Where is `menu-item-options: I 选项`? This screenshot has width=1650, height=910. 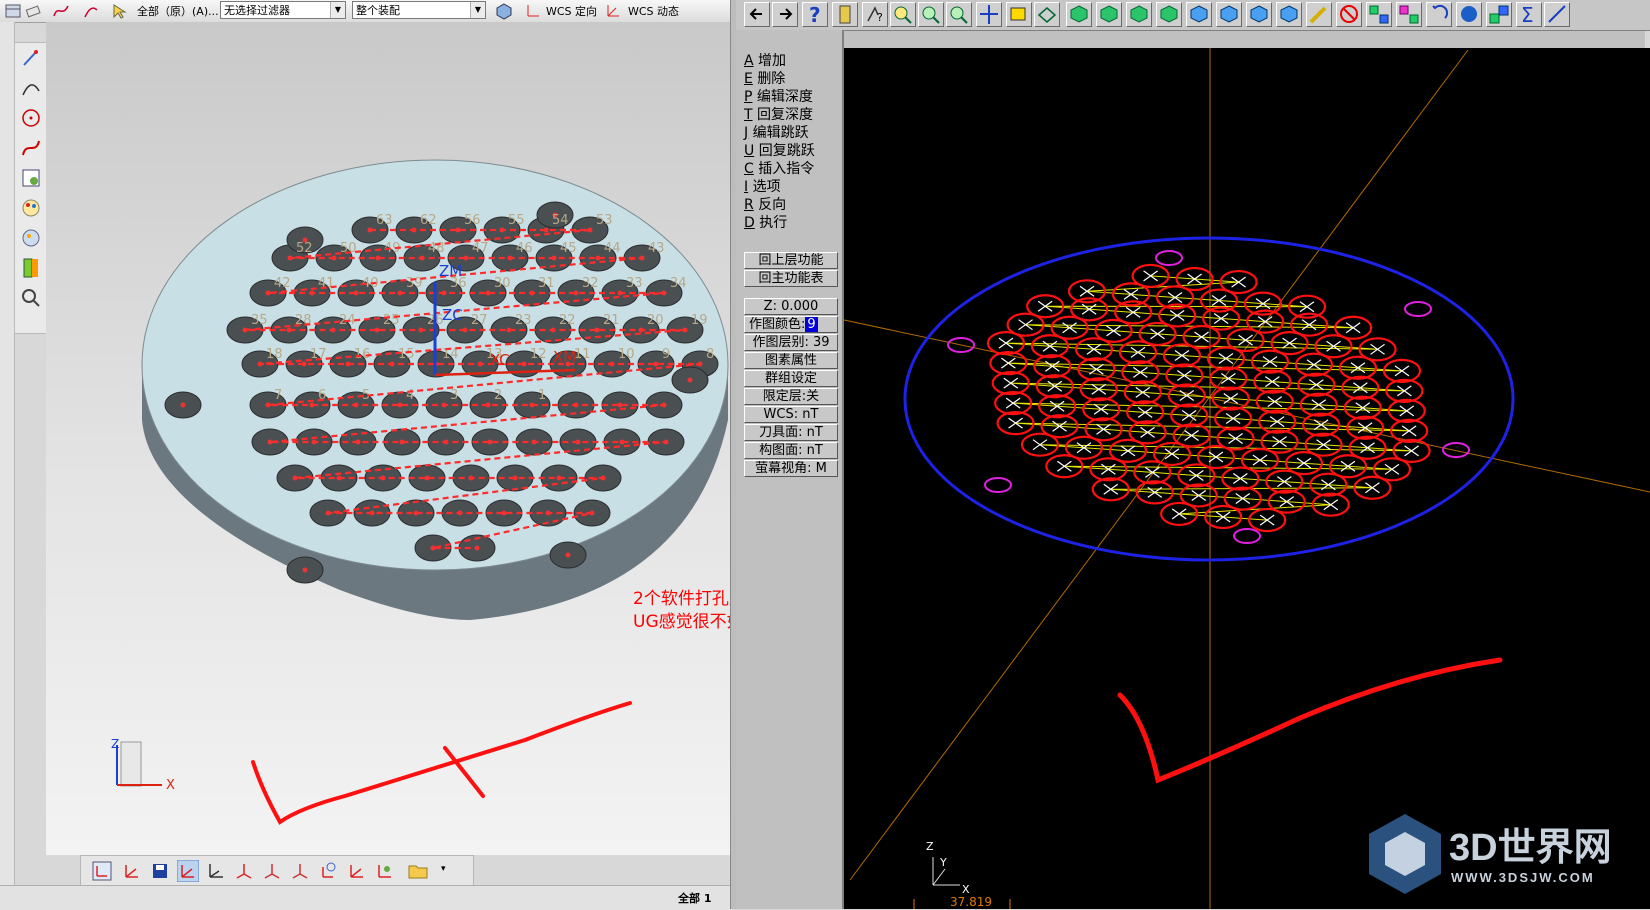
menu-item-options: I 选项 is located at coordinates (762, 186).